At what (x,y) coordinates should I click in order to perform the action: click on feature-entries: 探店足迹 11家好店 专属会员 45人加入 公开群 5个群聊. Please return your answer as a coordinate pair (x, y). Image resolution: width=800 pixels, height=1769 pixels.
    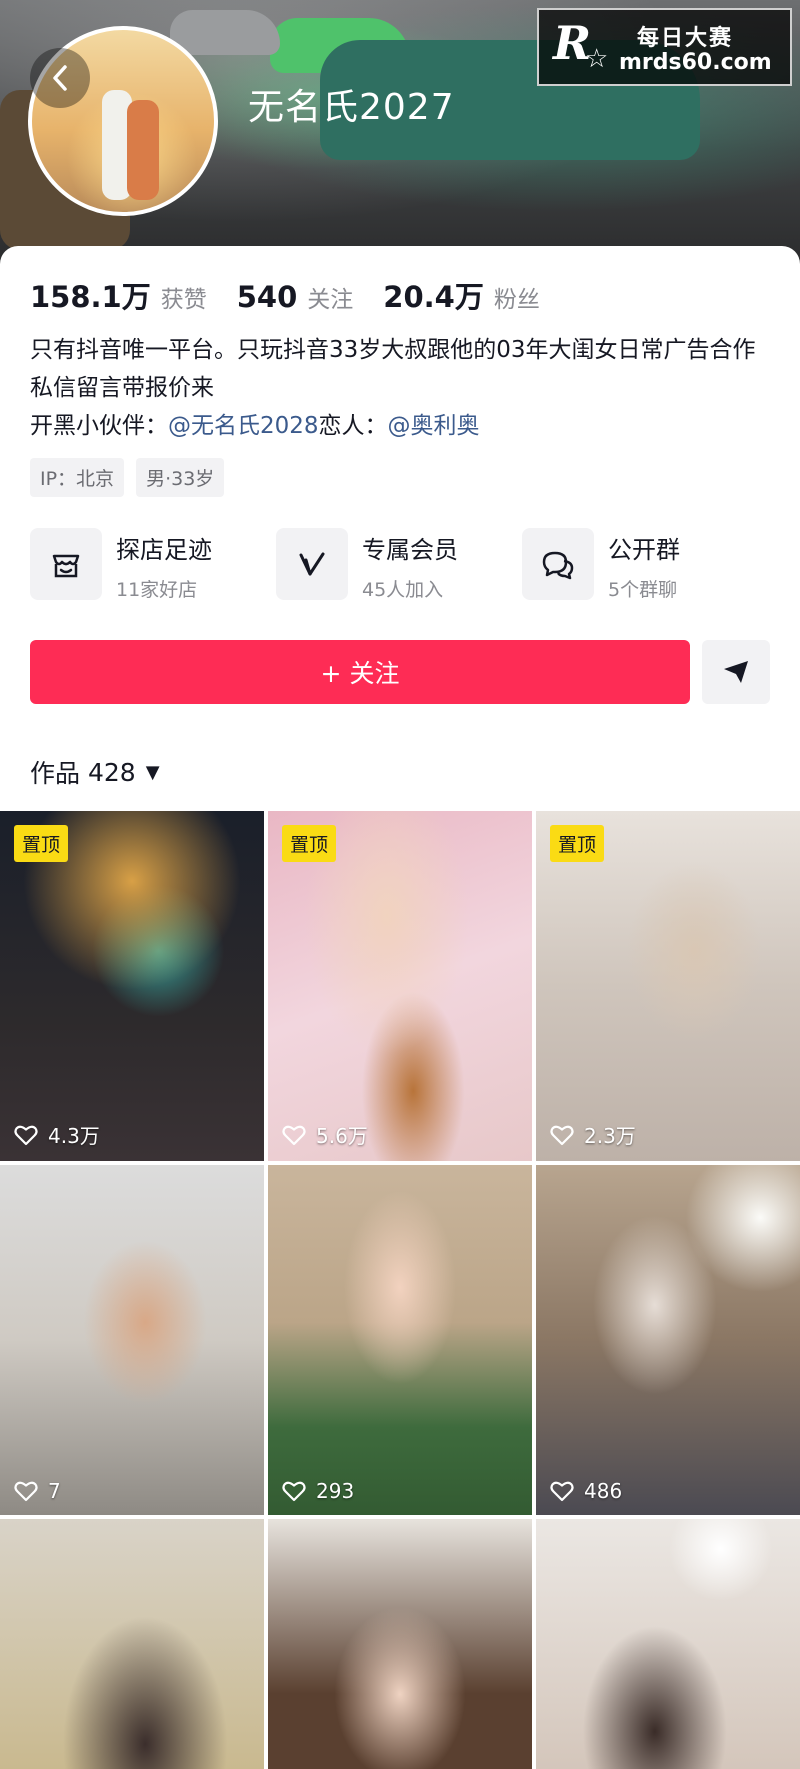
    Looking at the image, I should click on (402, 566).